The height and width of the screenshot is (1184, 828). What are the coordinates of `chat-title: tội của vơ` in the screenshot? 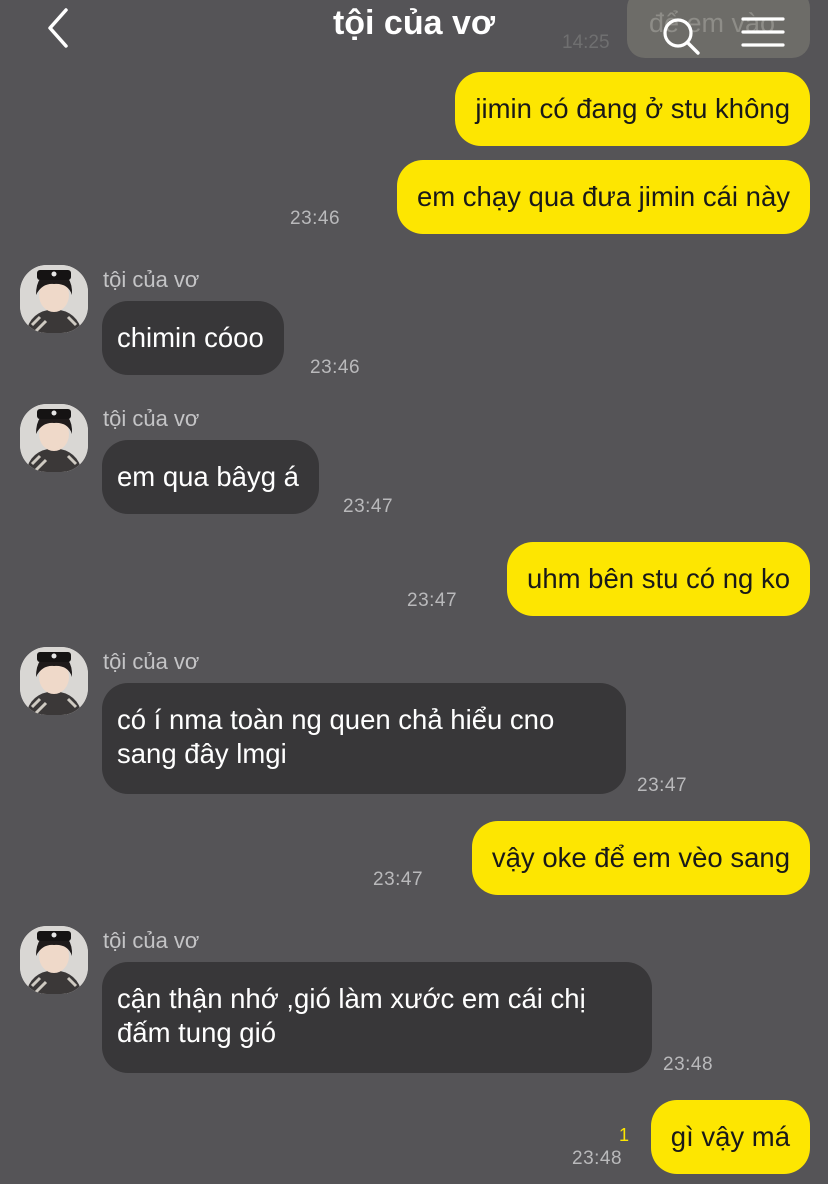 It's located at (414, 23).